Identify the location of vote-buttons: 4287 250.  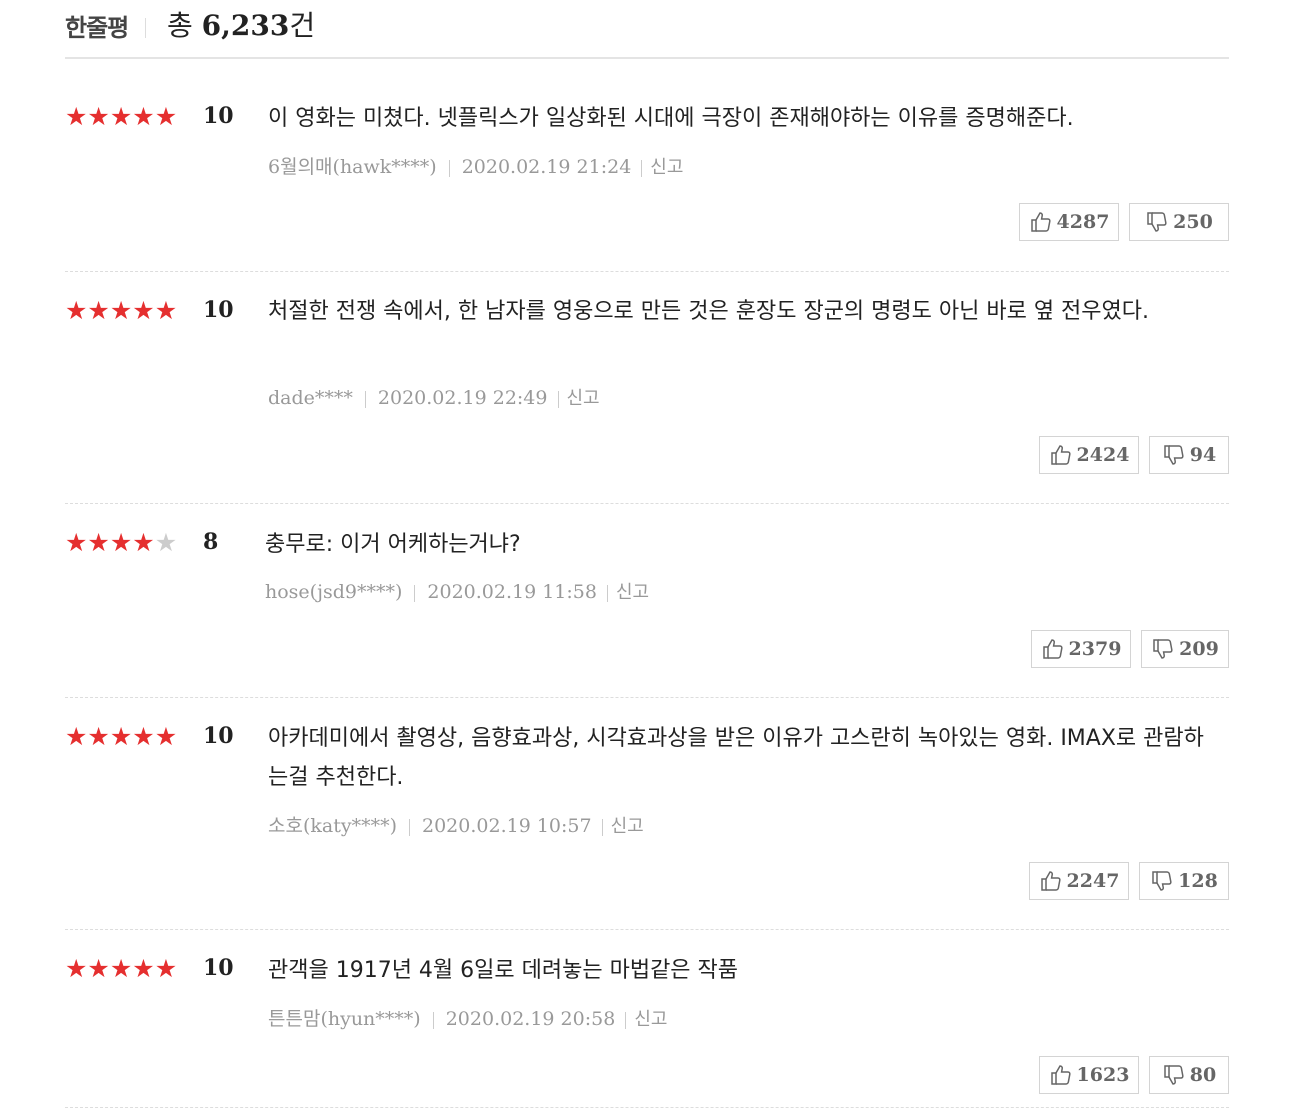
(1124, 222).